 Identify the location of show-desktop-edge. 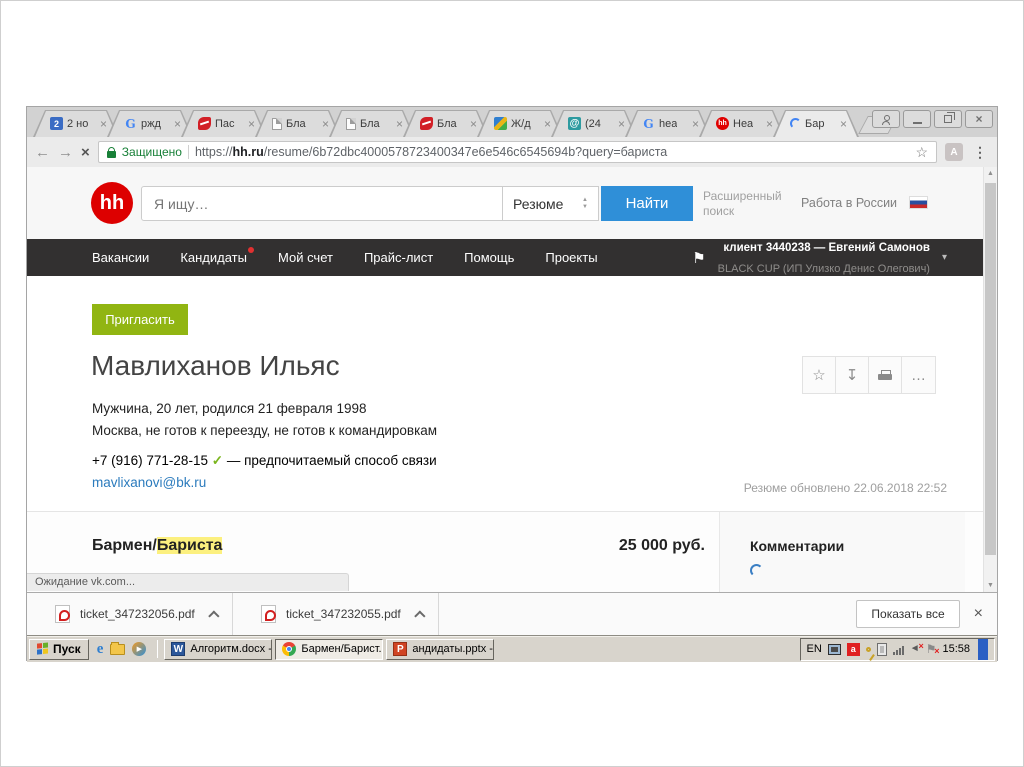
(983, 649).